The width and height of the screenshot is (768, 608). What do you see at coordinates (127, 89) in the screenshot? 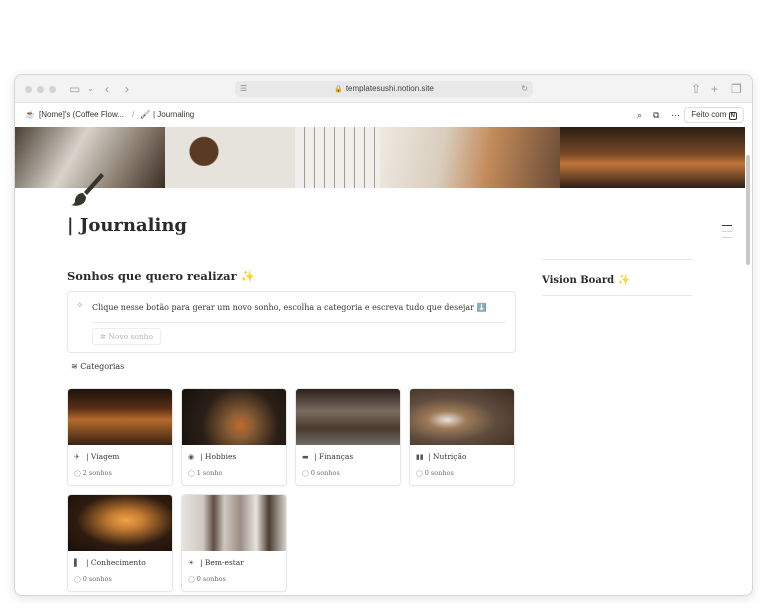
I see `forward-arrow-icon: ›` at bounding box center [127, 89].